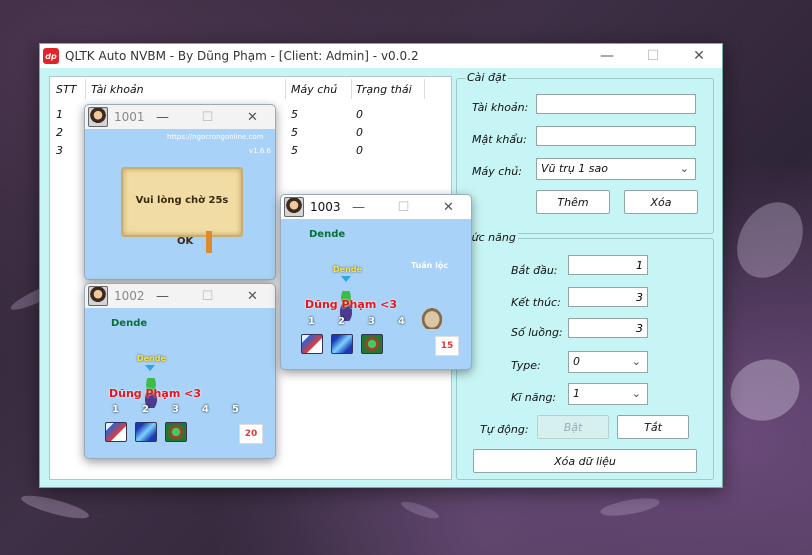  Describe the element at coordinates (432, 317) in the screenshot. I see `reindeer-sprite` at that location.